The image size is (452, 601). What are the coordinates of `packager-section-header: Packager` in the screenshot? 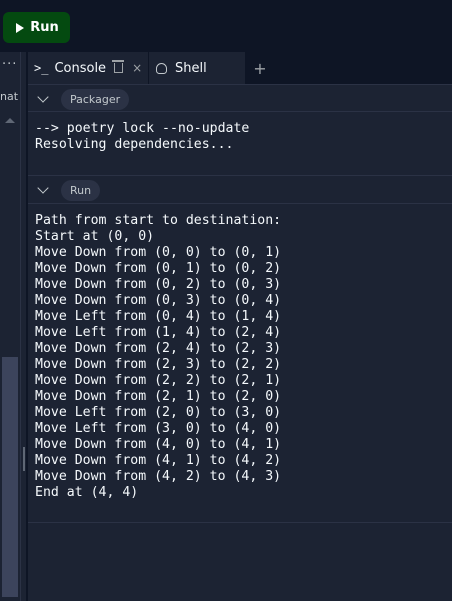 It's located at (240, 99).